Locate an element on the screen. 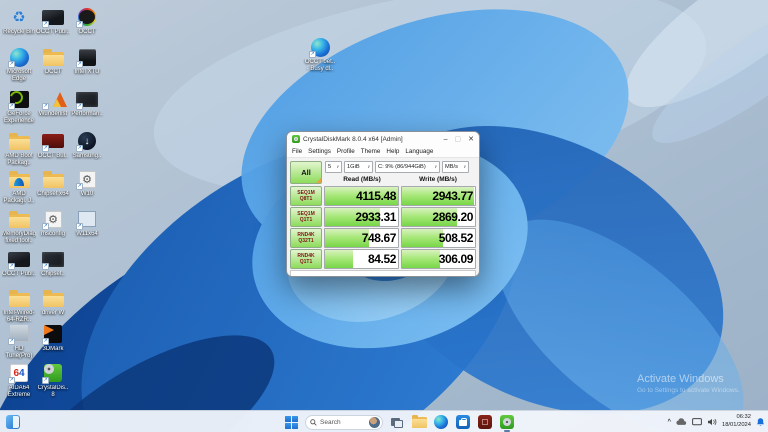 The height and width of the screenshot is (432, 768). desktop-icon-edge-shortcut: ↗ OCCT bet.. - Busy dl.. is located at coordinates (320, 54).